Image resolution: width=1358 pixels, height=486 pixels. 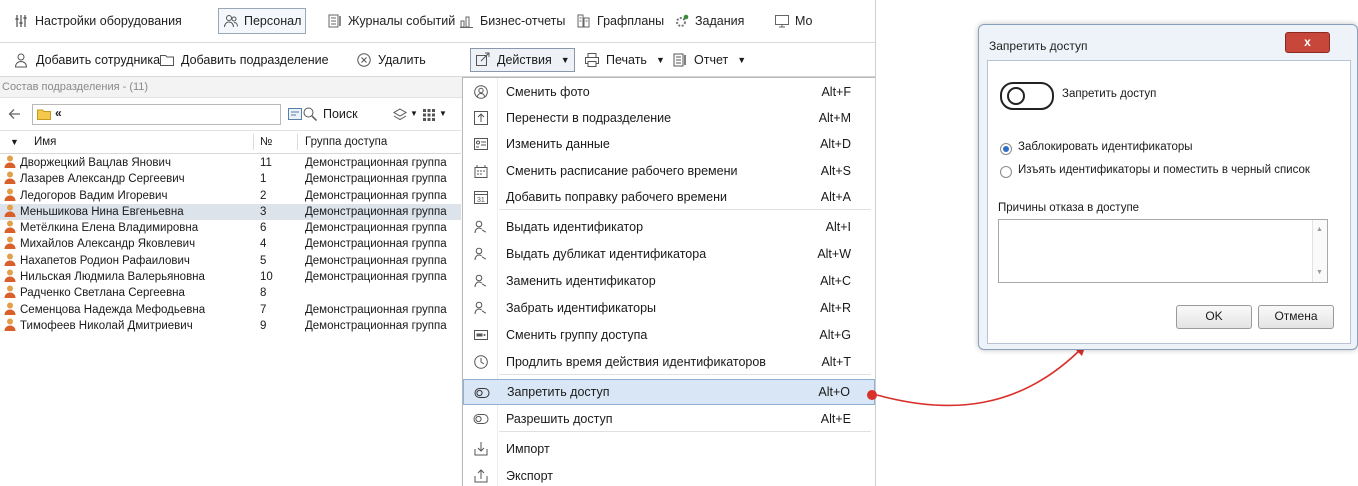 What do you see at coordinates (804, 21) in the screenshot?
I see `tab-label: Мо` at bounding box center [804, 21].